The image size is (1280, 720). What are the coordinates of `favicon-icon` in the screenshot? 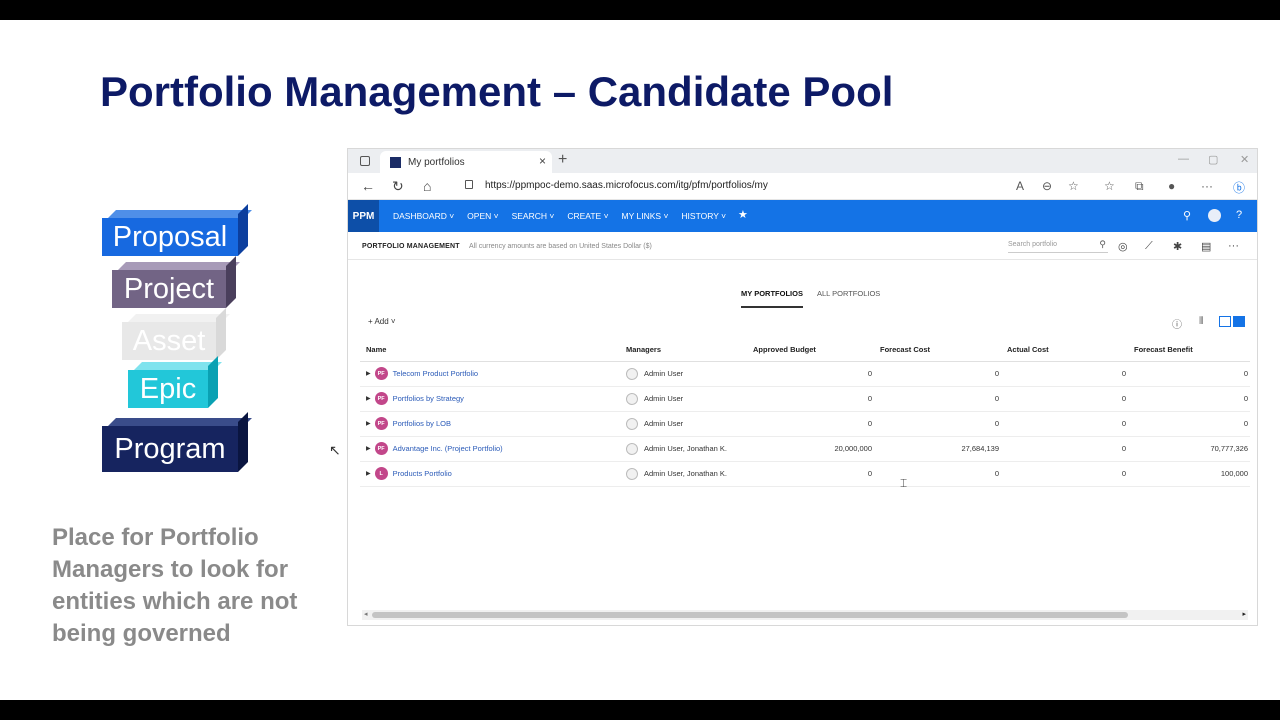 It's located at (395, 162).